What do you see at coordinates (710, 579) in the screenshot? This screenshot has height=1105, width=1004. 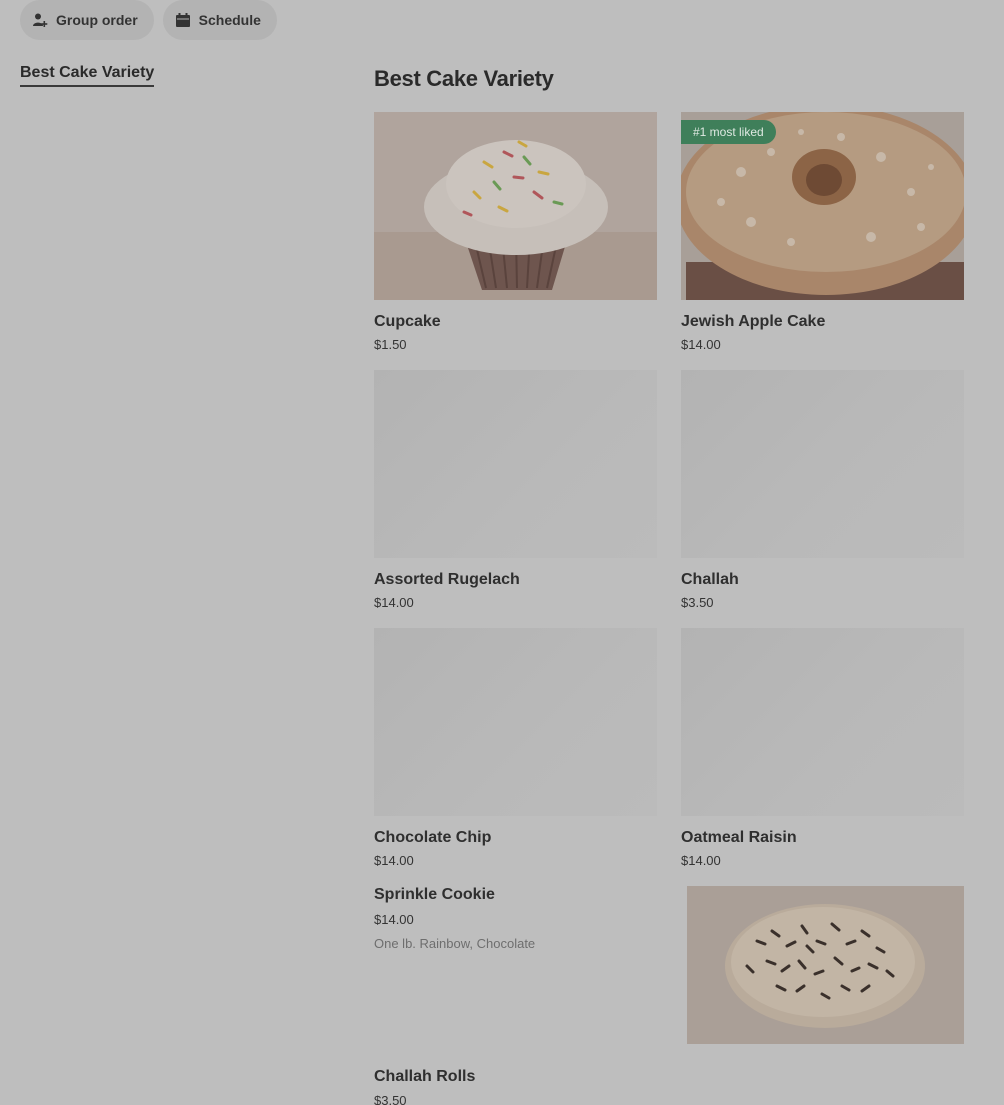 I see `menu-item-name: Challah` at bounding box center [710, 579].